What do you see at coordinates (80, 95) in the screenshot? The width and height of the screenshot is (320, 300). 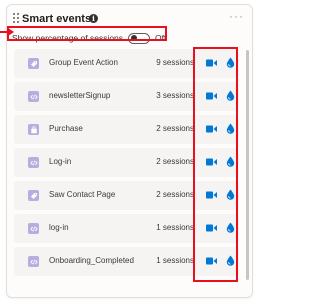 I see `event-name: newsletterSignup` at bounding box center [80, 95].